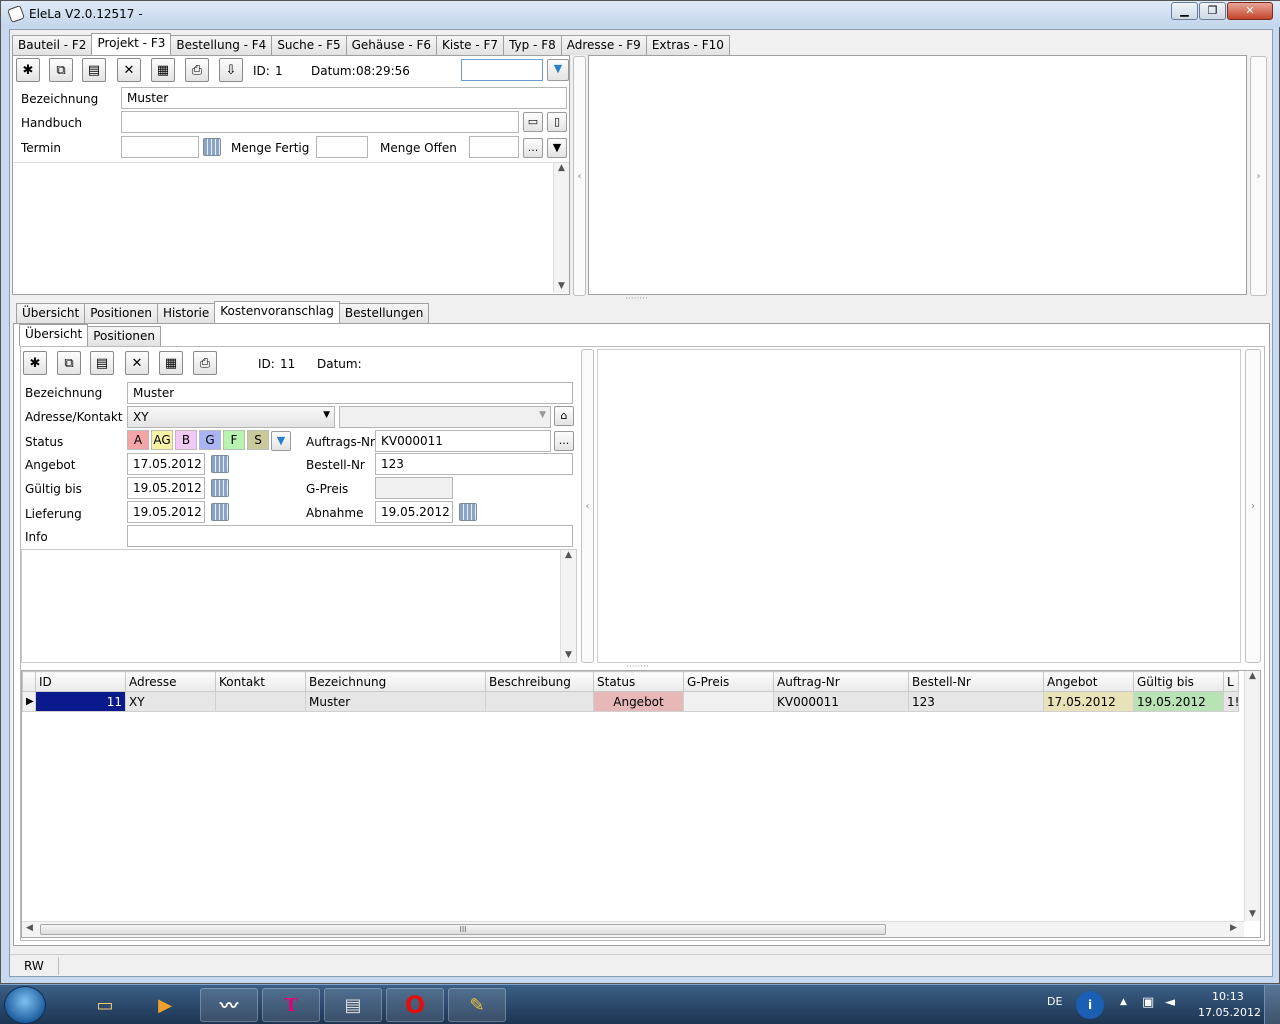  Describe the element at coordinates (1148, 1002) in the screenshot. I see `network-icon: ▣` at that location.